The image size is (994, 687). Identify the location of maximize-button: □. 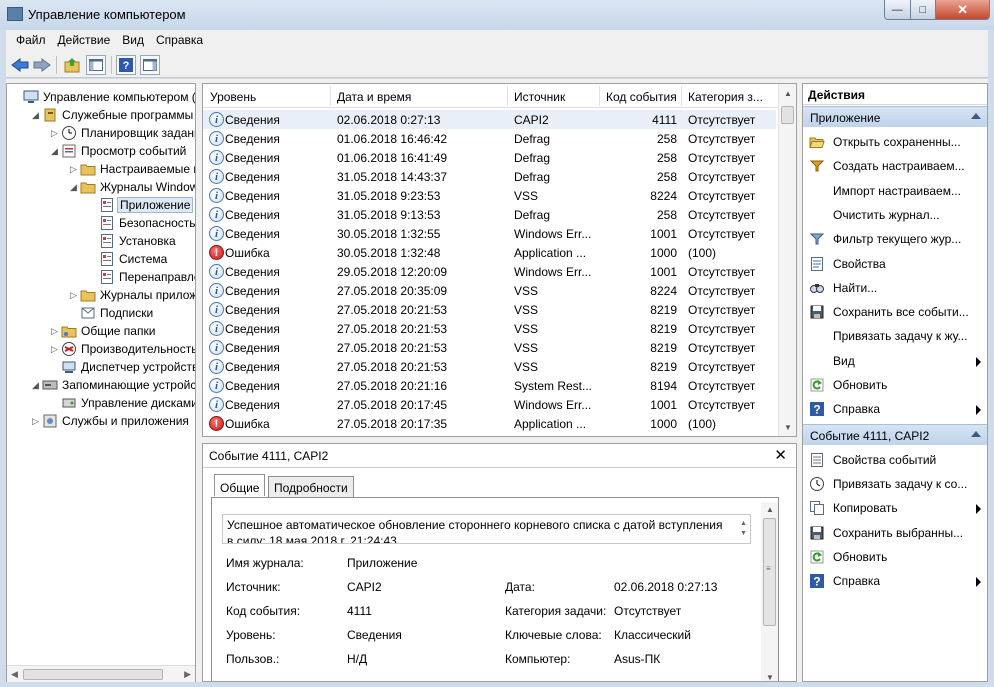
(923, 9).